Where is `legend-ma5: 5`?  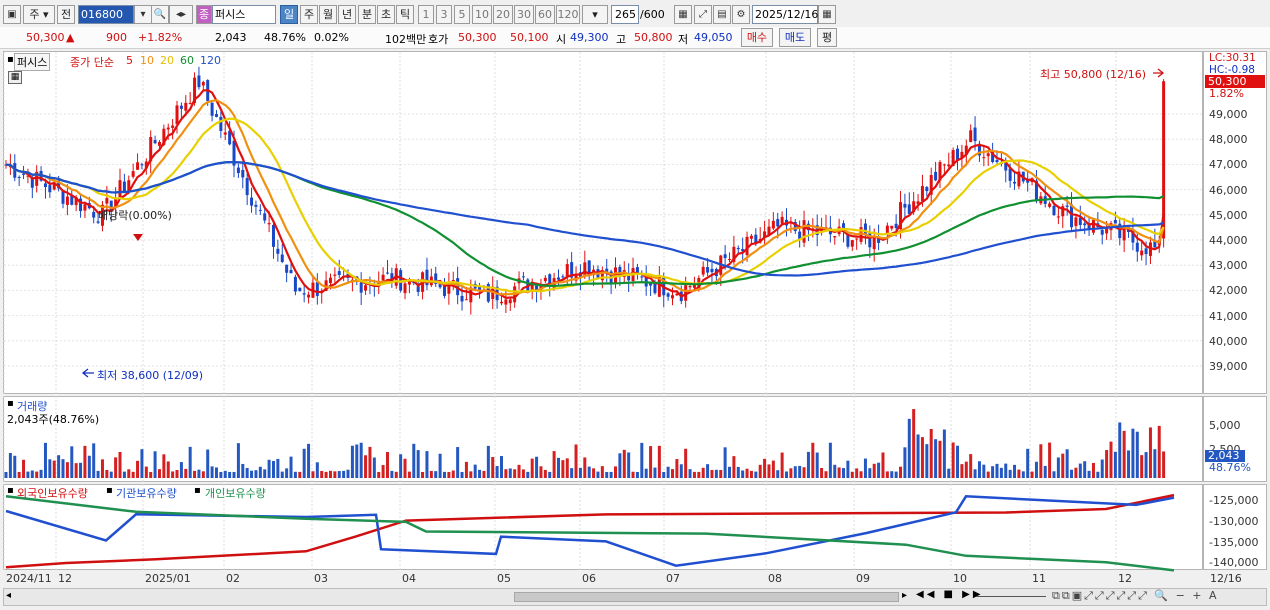 legend-ma5: 5 is located at coordinates (129, 60).